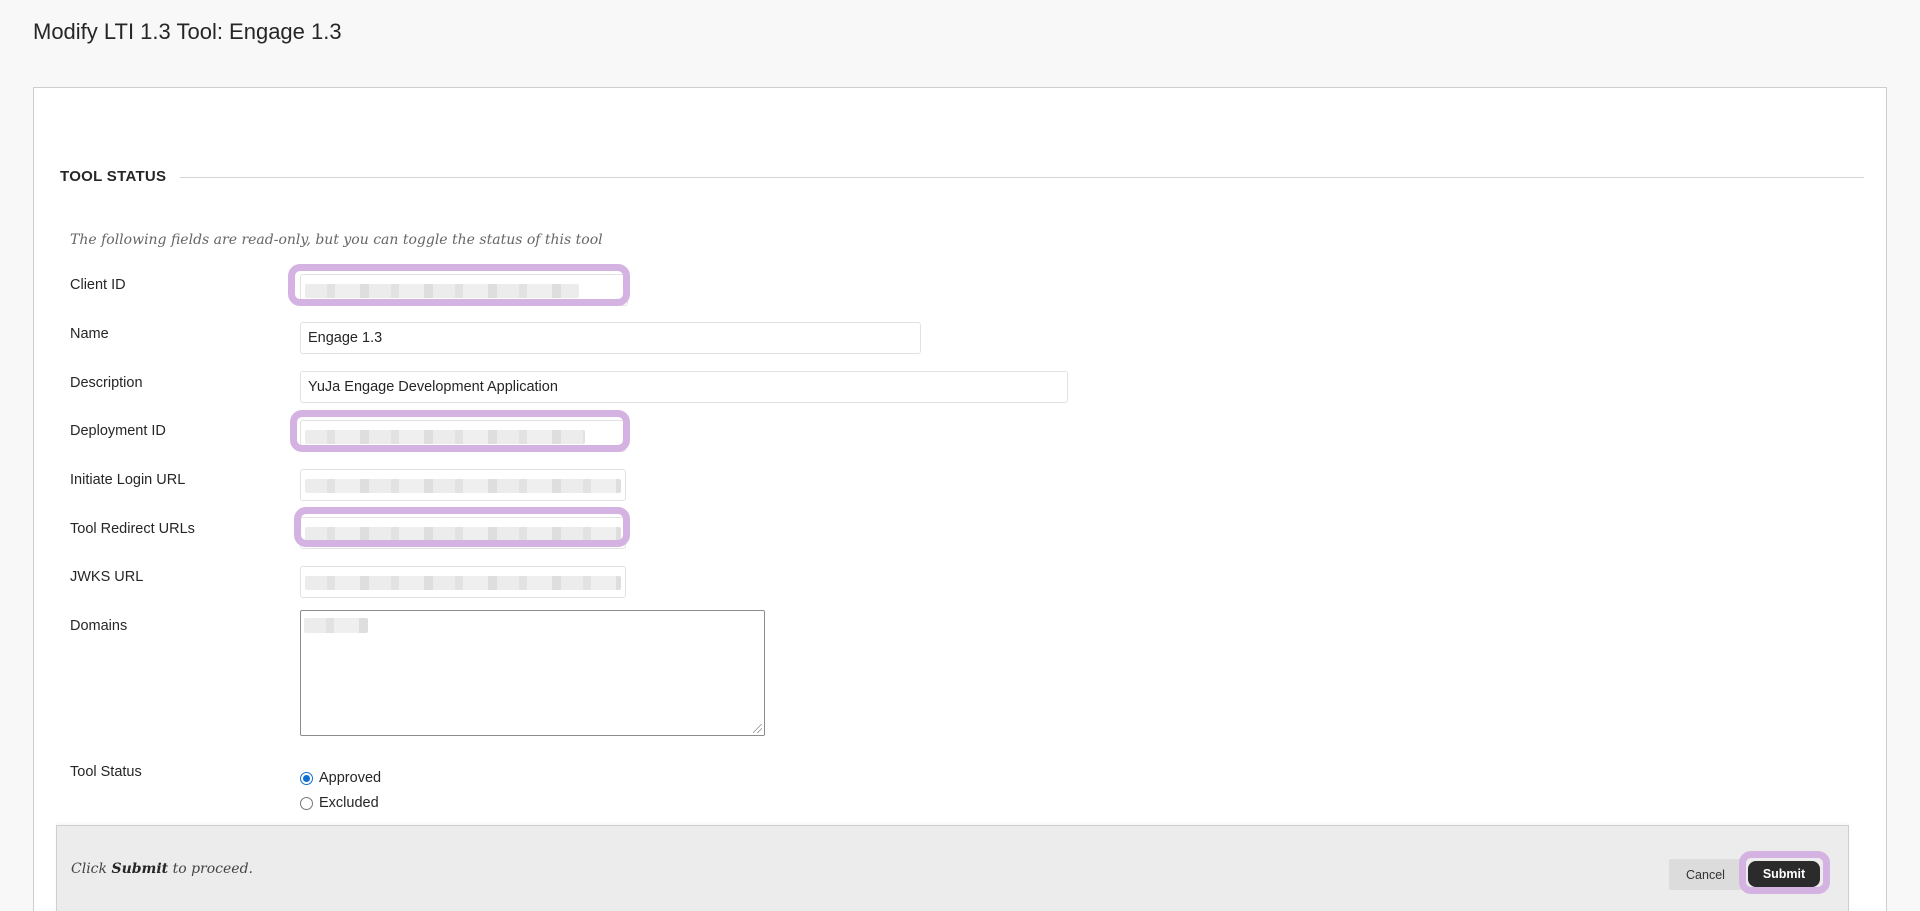 The width and height of the screenshot is (1920, 911). Describe the element at coordinates (106, 383) in the screenshot. I see `description-label: Description` at that location.